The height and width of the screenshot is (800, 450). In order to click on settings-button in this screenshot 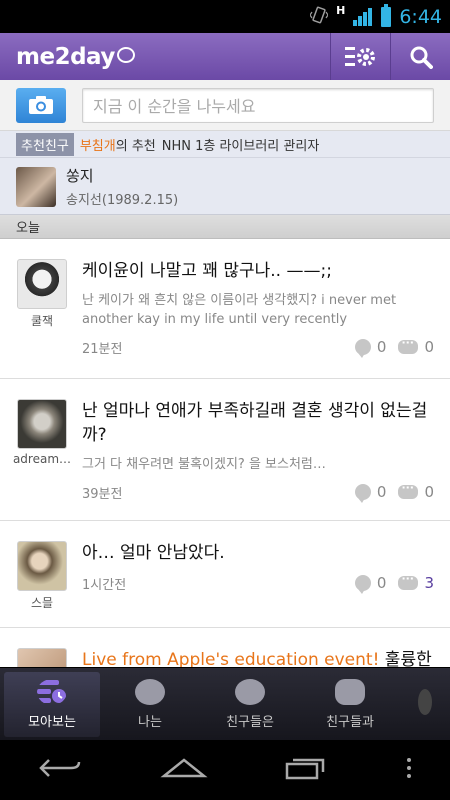, I will do `click(360, 56)`.